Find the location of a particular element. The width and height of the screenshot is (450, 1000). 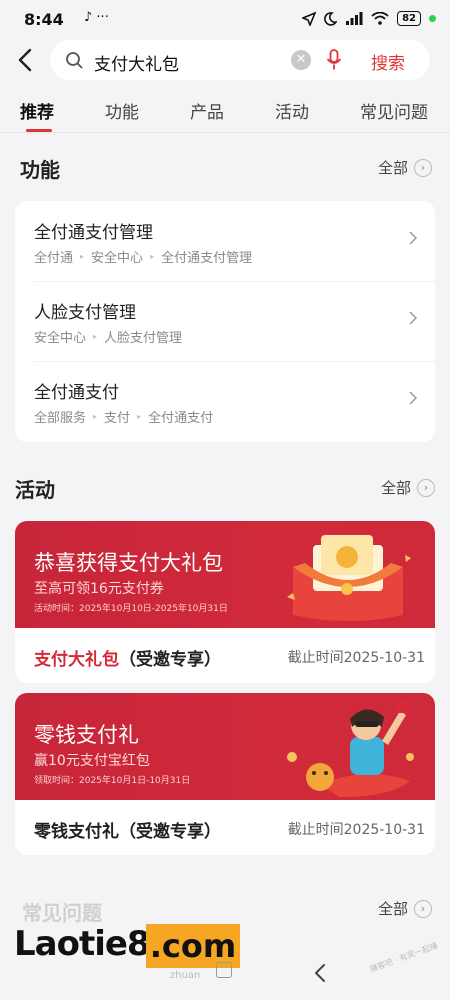

faq-all-label: 全部 is located at coordinates (392, 909).